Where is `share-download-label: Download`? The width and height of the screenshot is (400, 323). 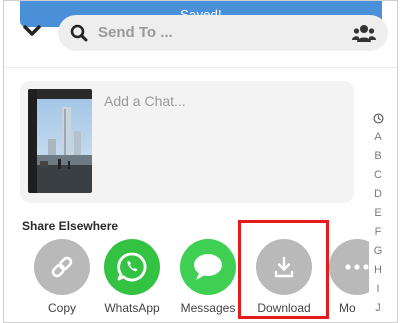 share-download-label: Download is located at coordinates (284, 308).